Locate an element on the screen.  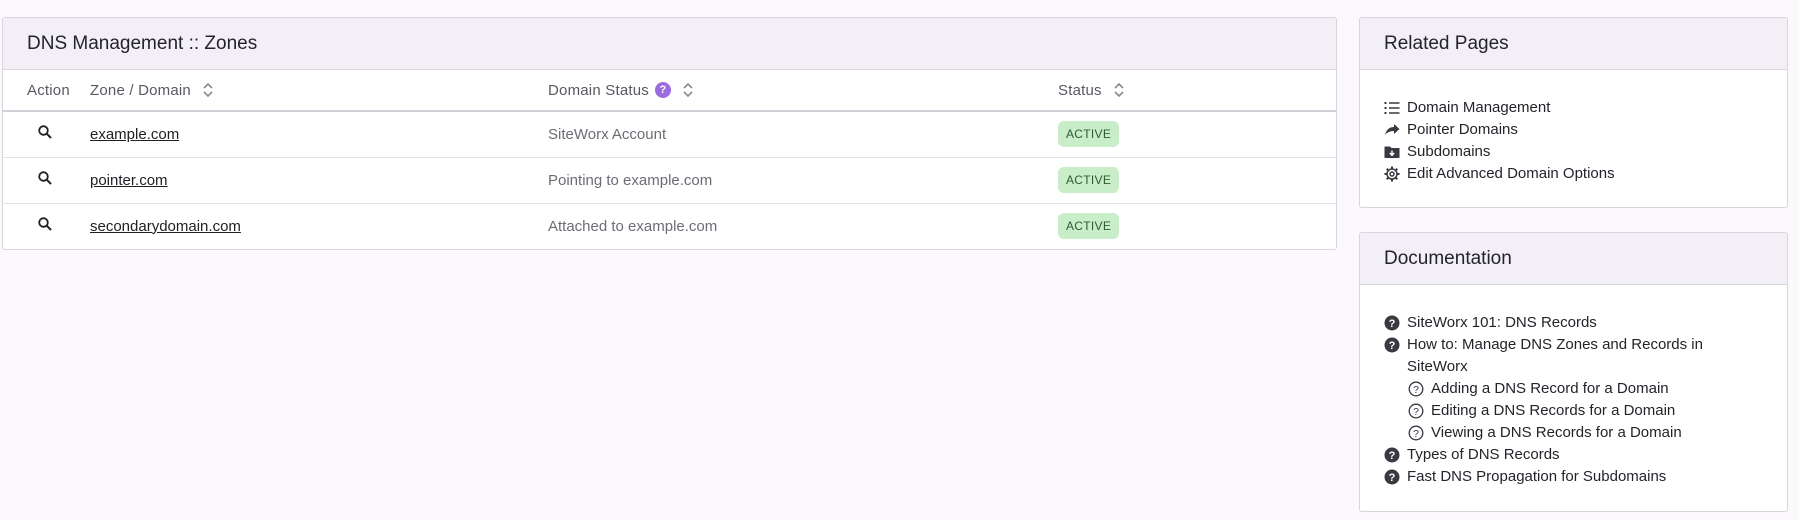
doc-item-label: SiteWorx 101: DNS Records is located at coordinates (1502, 322).